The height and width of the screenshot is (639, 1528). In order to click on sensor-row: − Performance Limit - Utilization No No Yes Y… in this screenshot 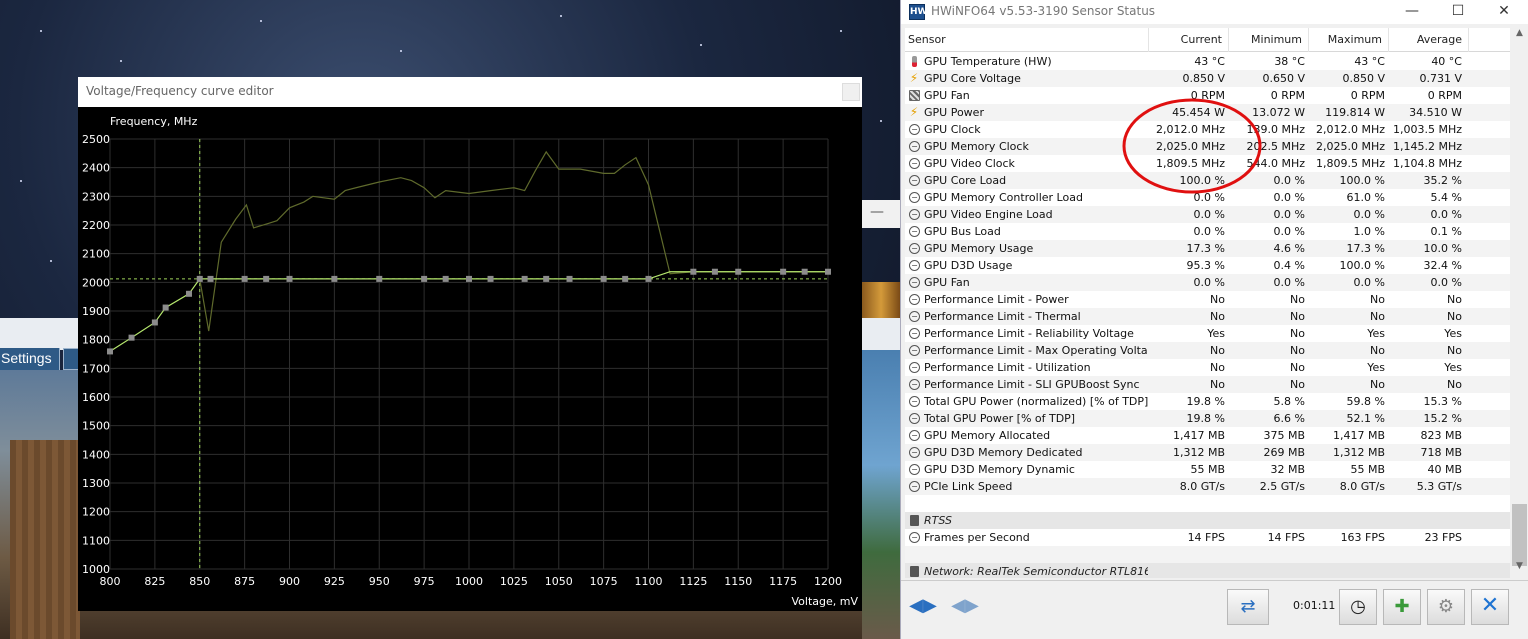, I will do `click(1208, 367)`.